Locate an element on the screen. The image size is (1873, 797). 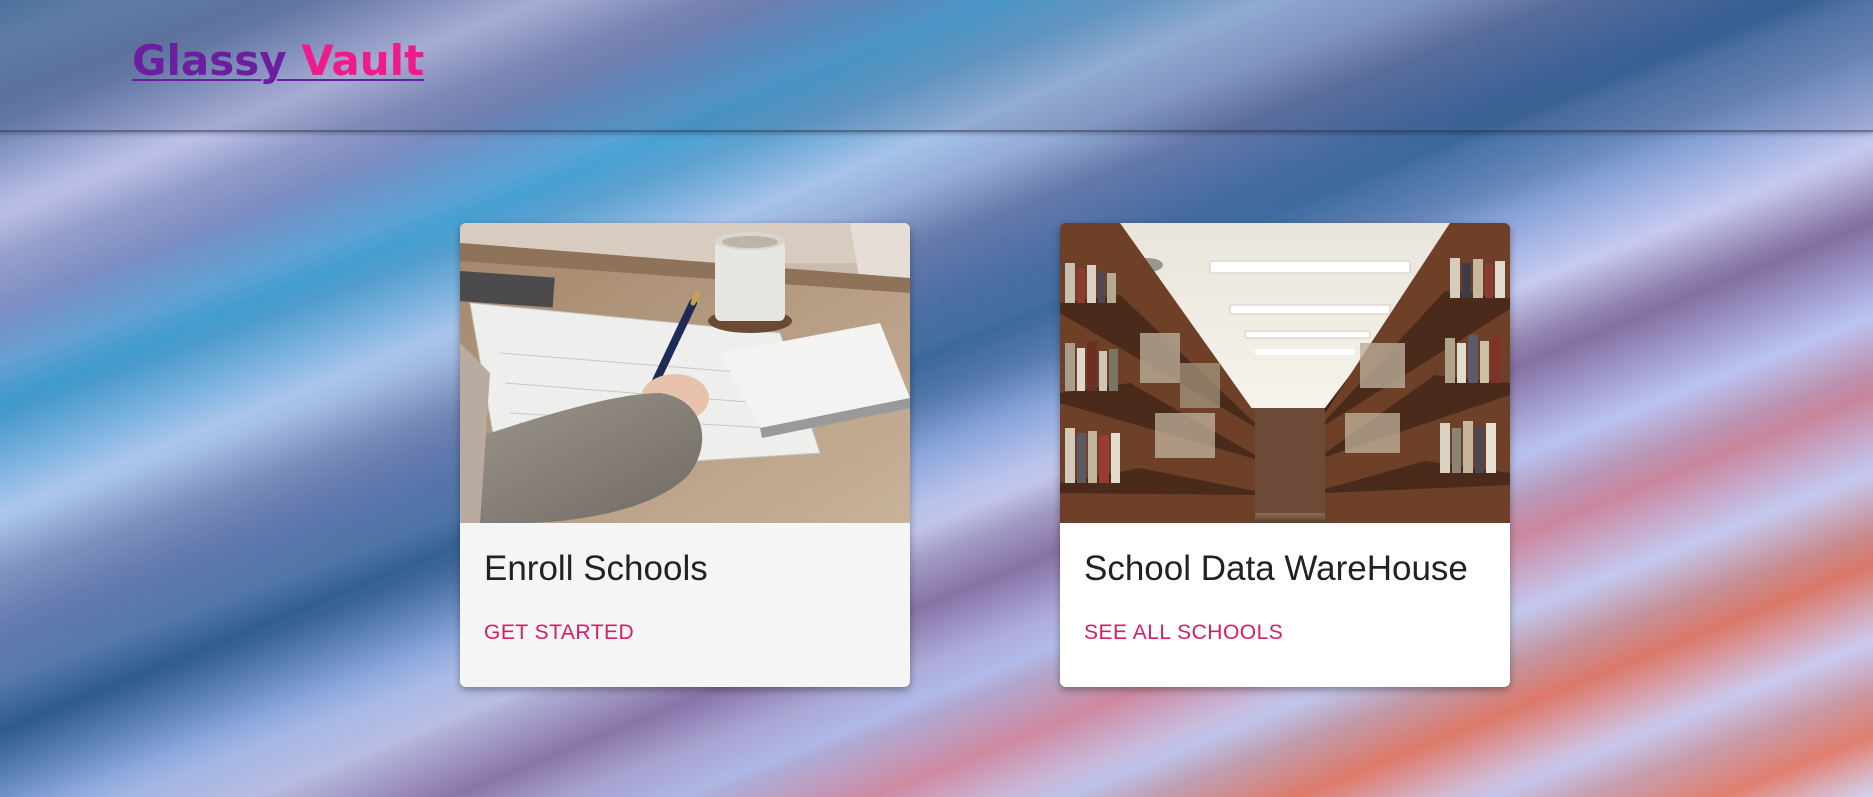
card-title: School Data WareHouse is located at coordinates (1276, 568).